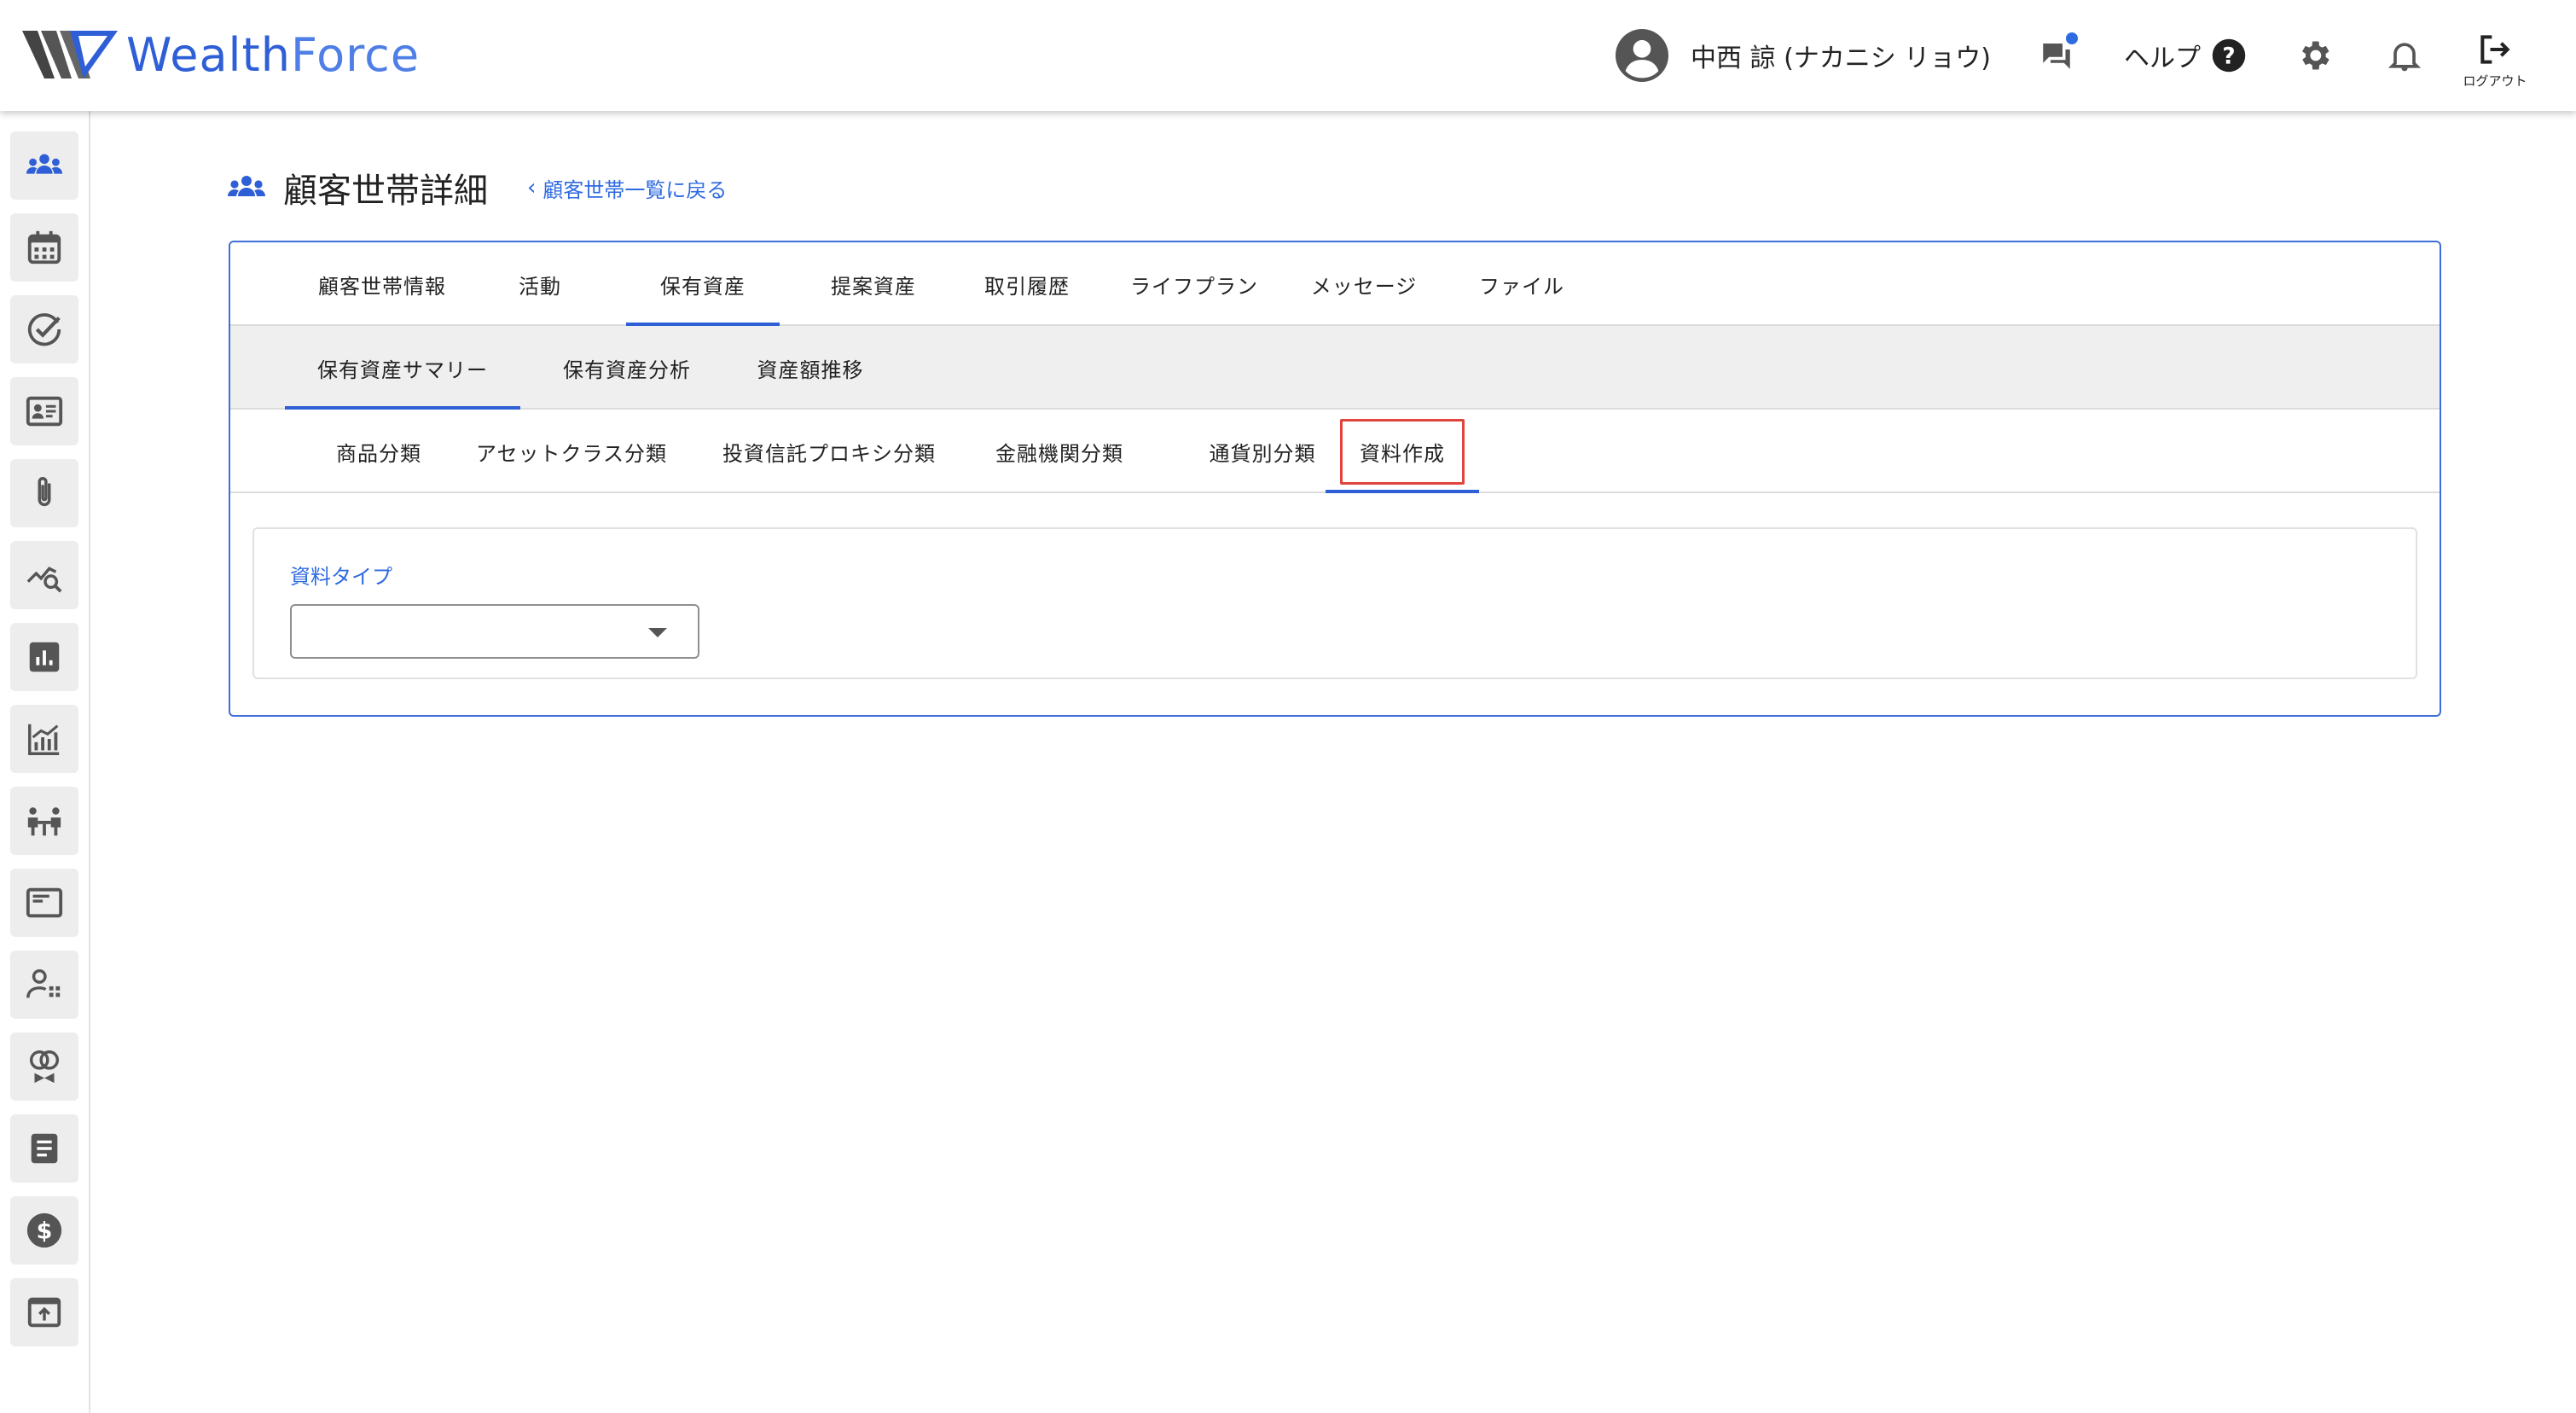 The width and height of the screenshot is (2576, 1413). I want to click on user-menu: 中西 諒 (ナカニシ リョウ), so click(1803, 55).